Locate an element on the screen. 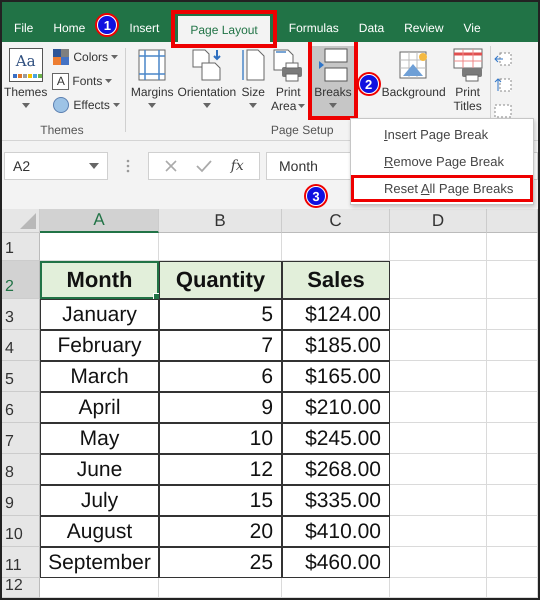 This screenshot has height=600, width=540. table-cell: February is located at coordinates (99, 345).